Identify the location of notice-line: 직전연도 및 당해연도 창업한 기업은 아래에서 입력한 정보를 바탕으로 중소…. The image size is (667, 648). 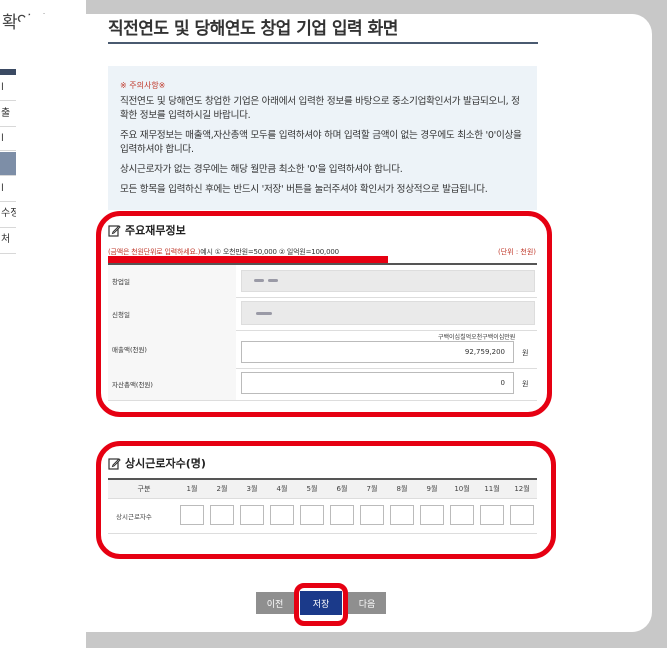
(320, 108).